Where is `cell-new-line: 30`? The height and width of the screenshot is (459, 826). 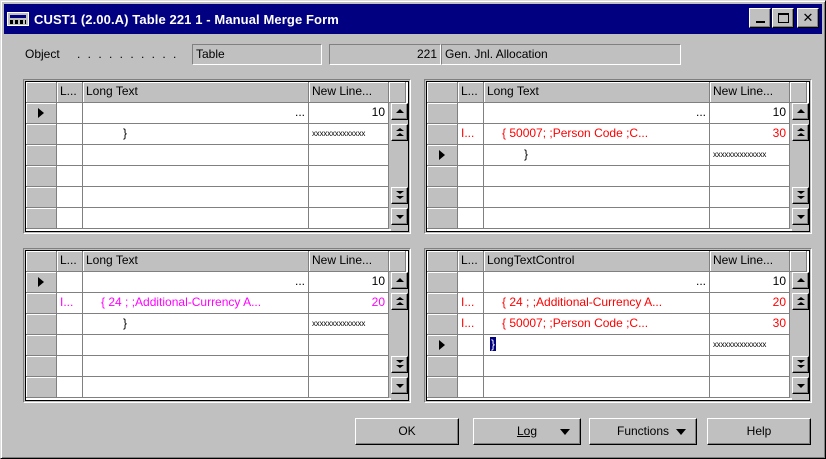
cell-new-line: 30 is located at coordinates (750, 134).